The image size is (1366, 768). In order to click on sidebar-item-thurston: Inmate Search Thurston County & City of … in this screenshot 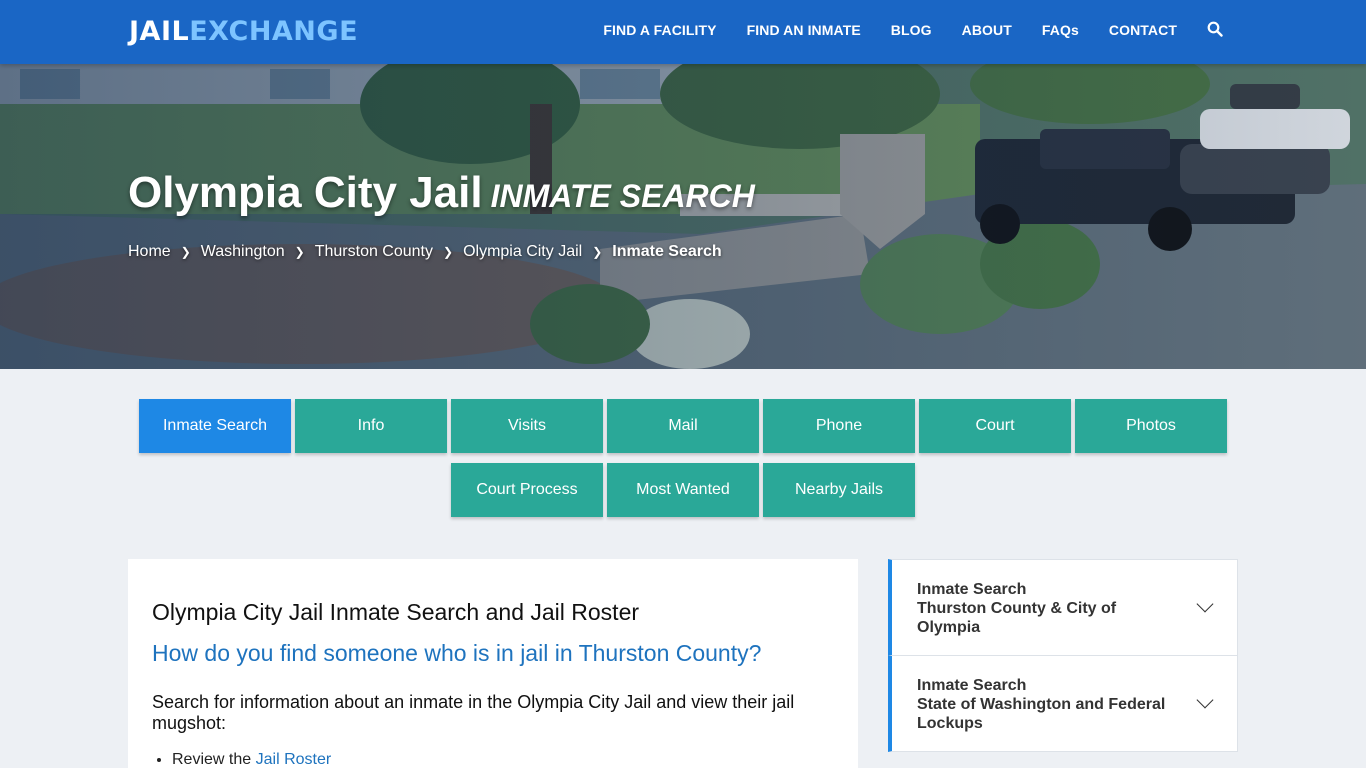, I will do `click(1063, 607)`.